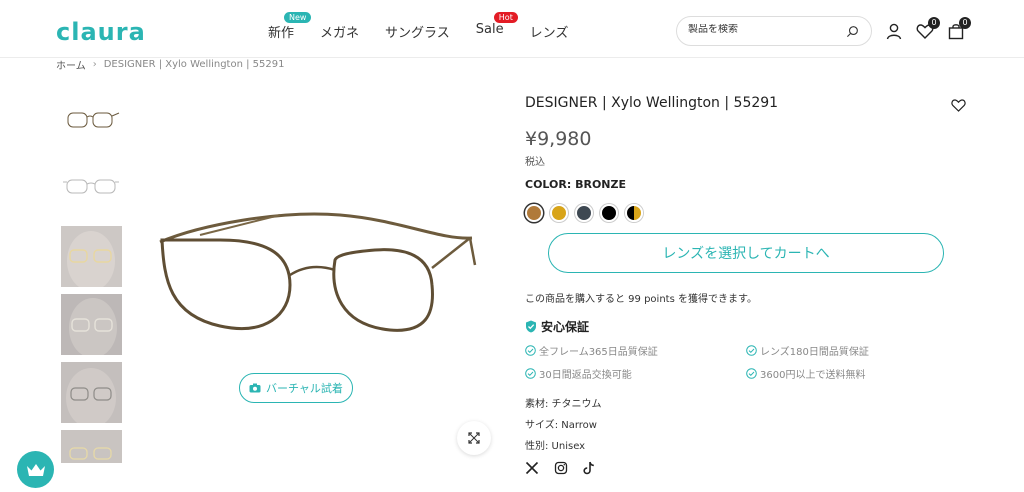  I want to click on nav-item-sunglasses: サングラス, so click(417, 31).